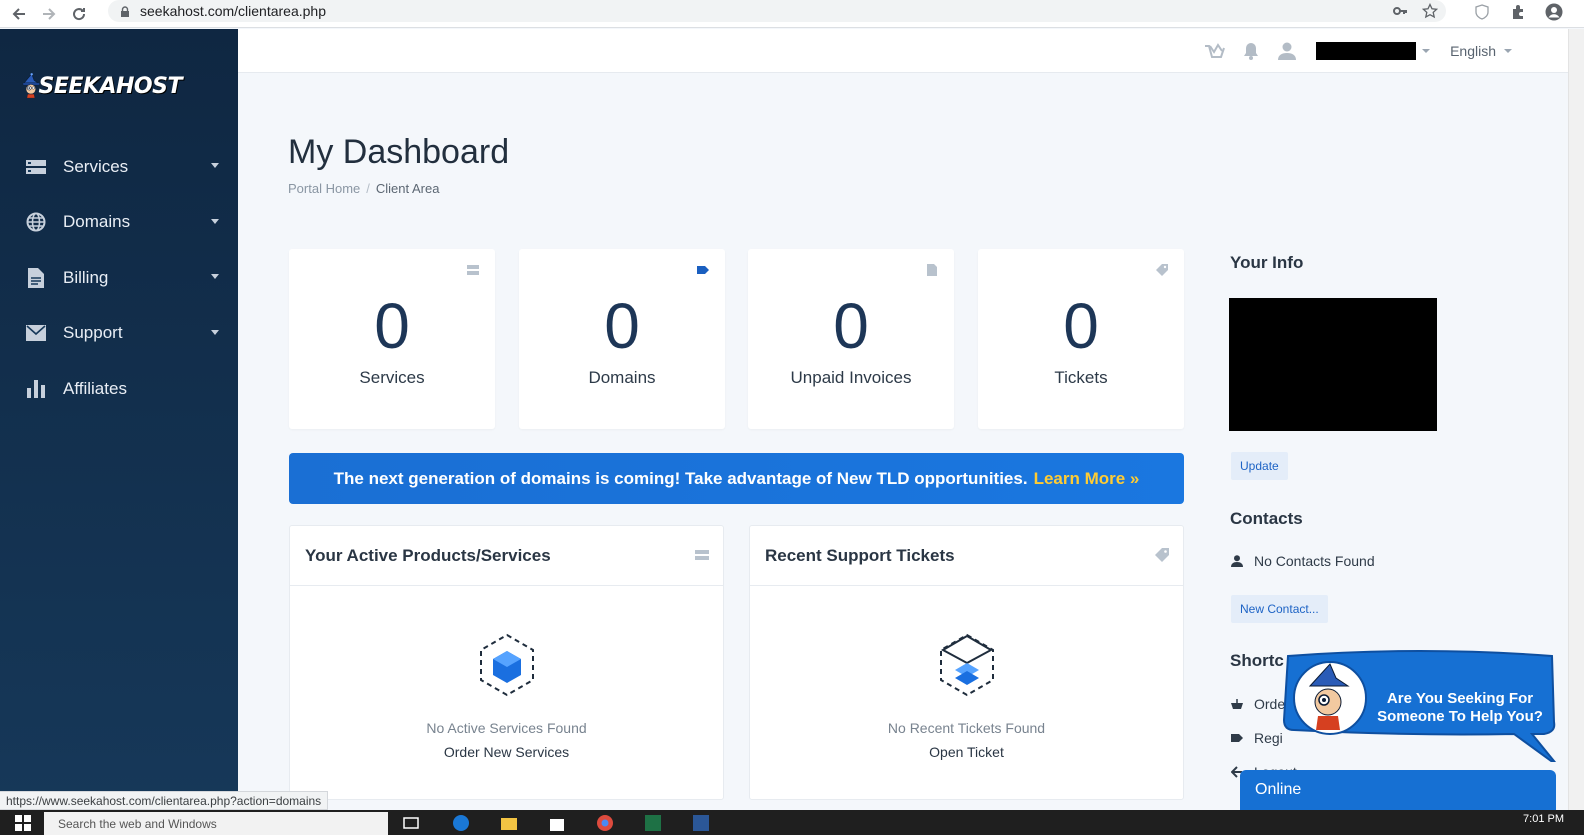 Image resolution: width=1584 pixels, height=835 pixels. I want to click on panel-header: Your Active Products/Services, so click(506, 556).